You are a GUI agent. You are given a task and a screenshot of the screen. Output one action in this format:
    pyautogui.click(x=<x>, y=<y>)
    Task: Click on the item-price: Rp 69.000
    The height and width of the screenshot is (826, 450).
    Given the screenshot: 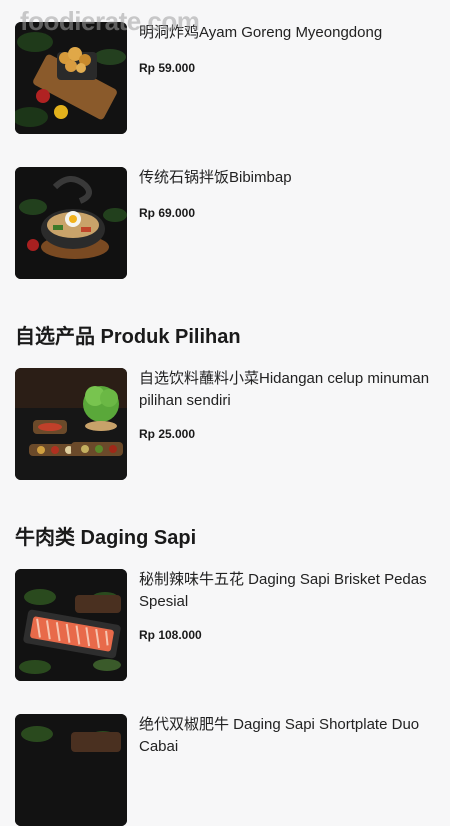 What is the action you would take?
    pyautogui.click(x=167, y=213)
    